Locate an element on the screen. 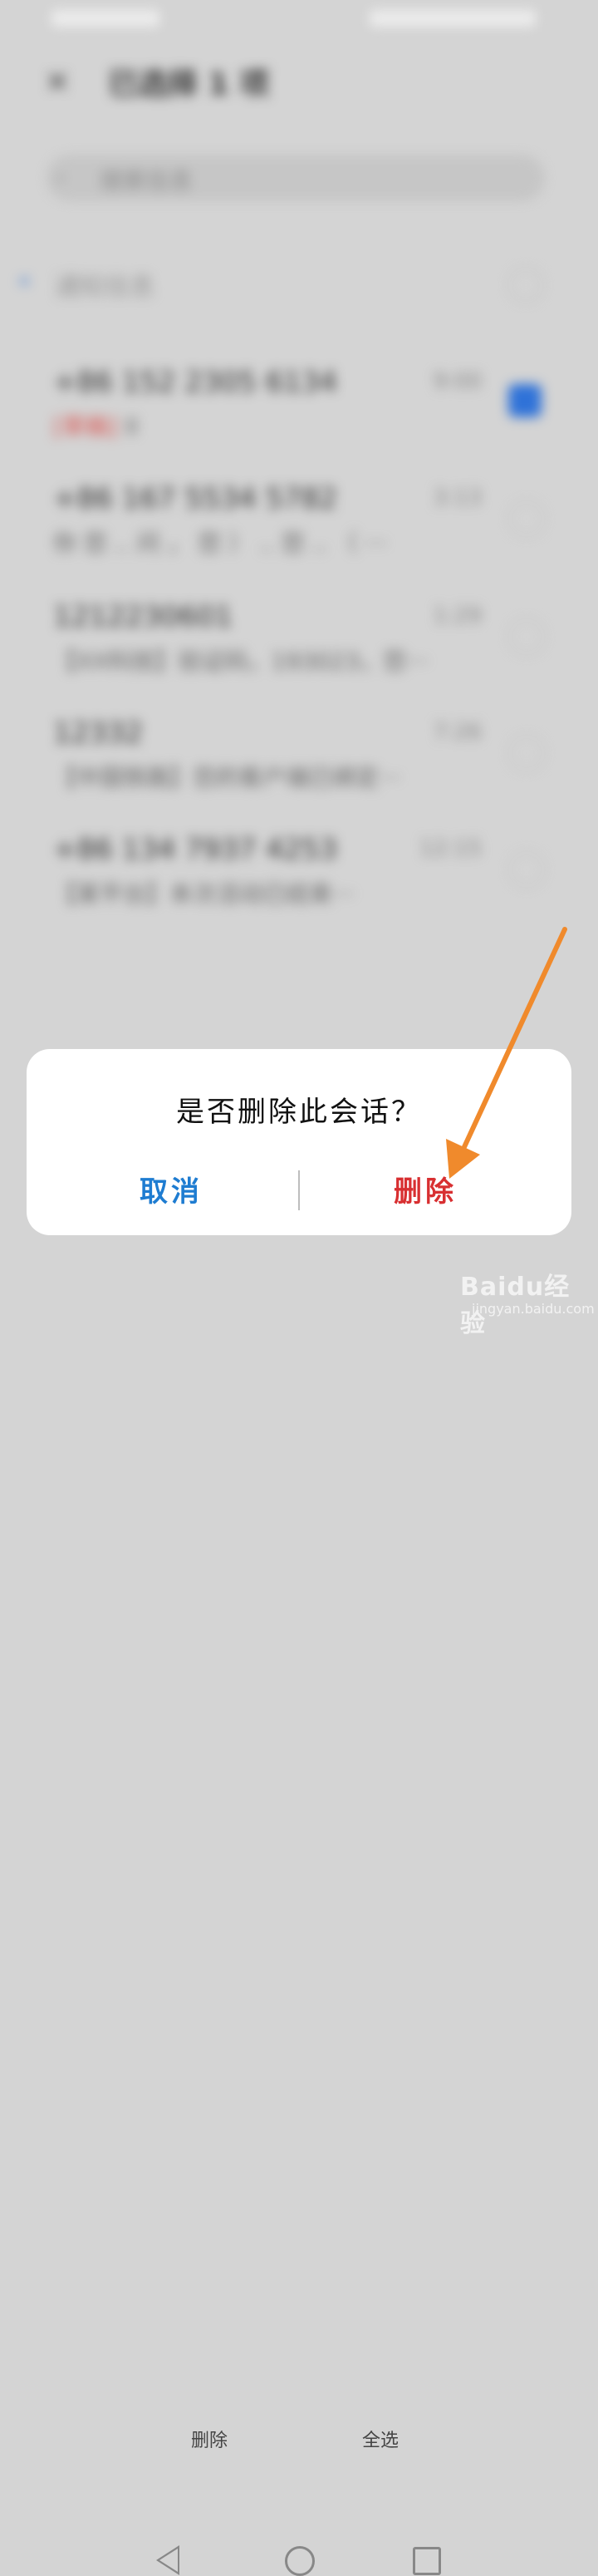 The image size is (598, 2576). back-icon-inner is located at coordinates (169, 2560).